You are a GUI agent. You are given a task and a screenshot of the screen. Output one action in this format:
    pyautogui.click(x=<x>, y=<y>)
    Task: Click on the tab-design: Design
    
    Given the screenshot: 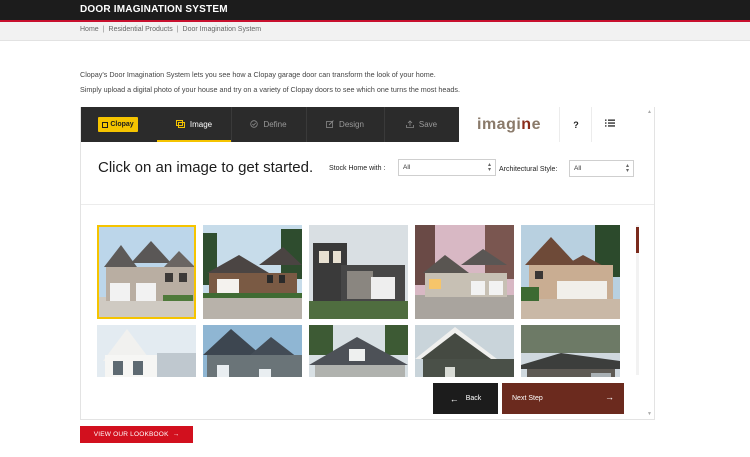 What is the action you would take?
    pyautogui.click(x=345, y=124)
    